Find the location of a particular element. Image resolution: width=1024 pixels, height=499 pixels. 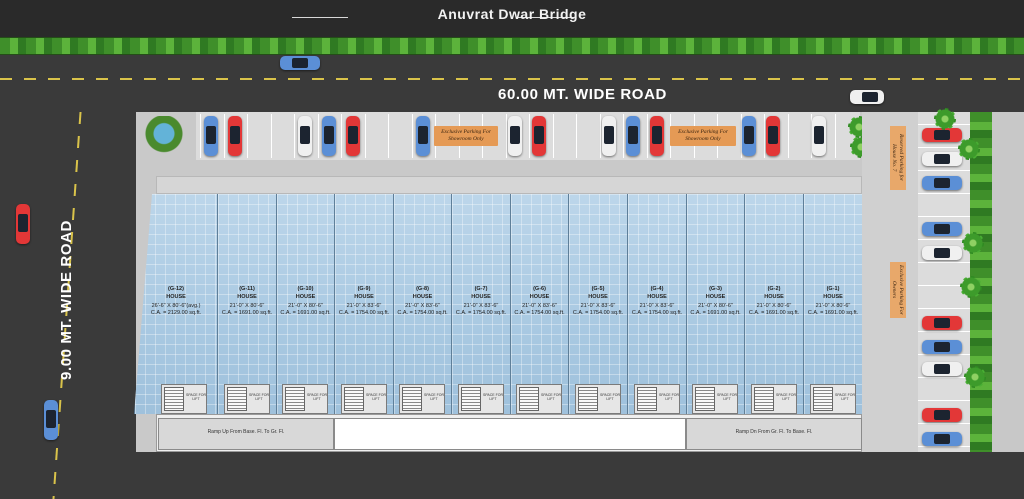

ramp-up: Ramp Up From Base. Fl. To Gr. Fl. is located at coordinates (246, 434).